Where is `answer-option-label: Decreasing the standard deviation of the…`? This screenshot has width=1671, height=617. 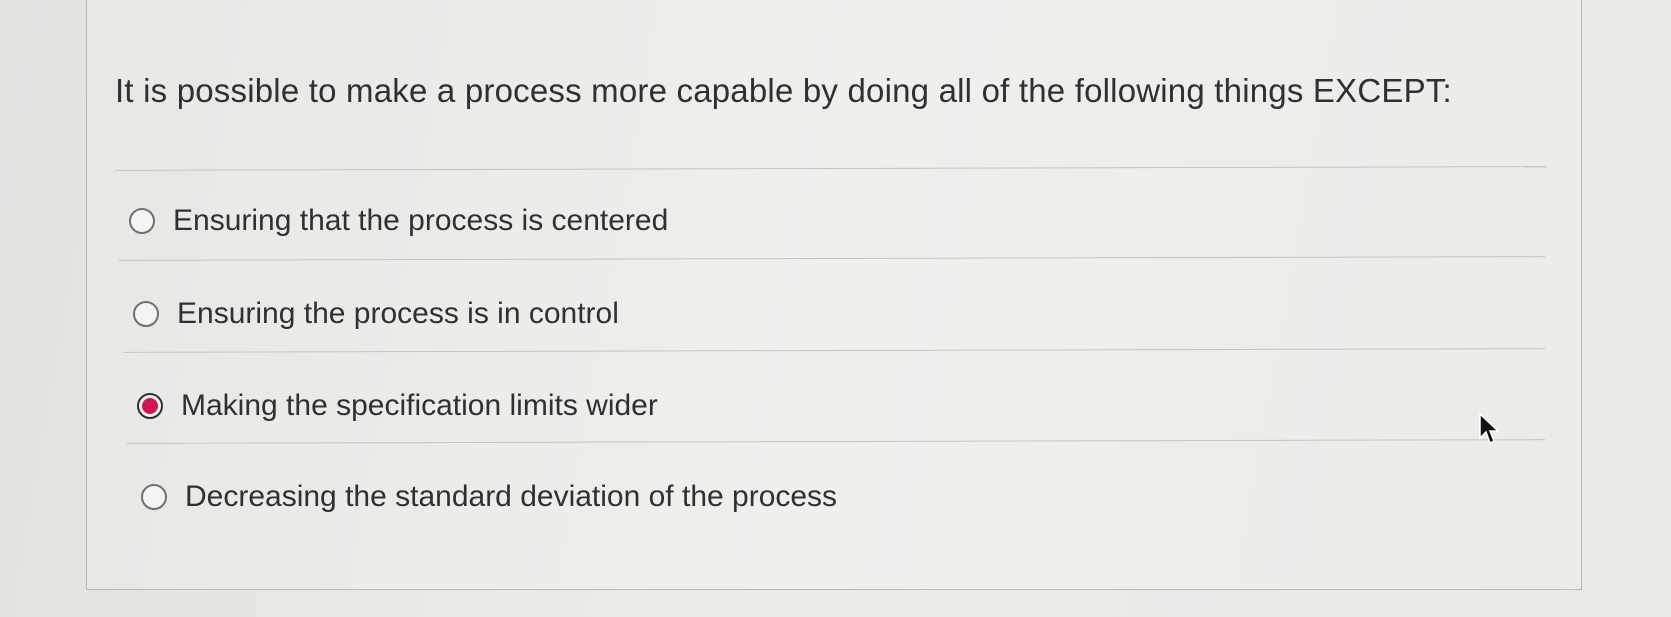 answer-option-label: Decreasing the standard deviation of the… is located at coordinates (511, 496).